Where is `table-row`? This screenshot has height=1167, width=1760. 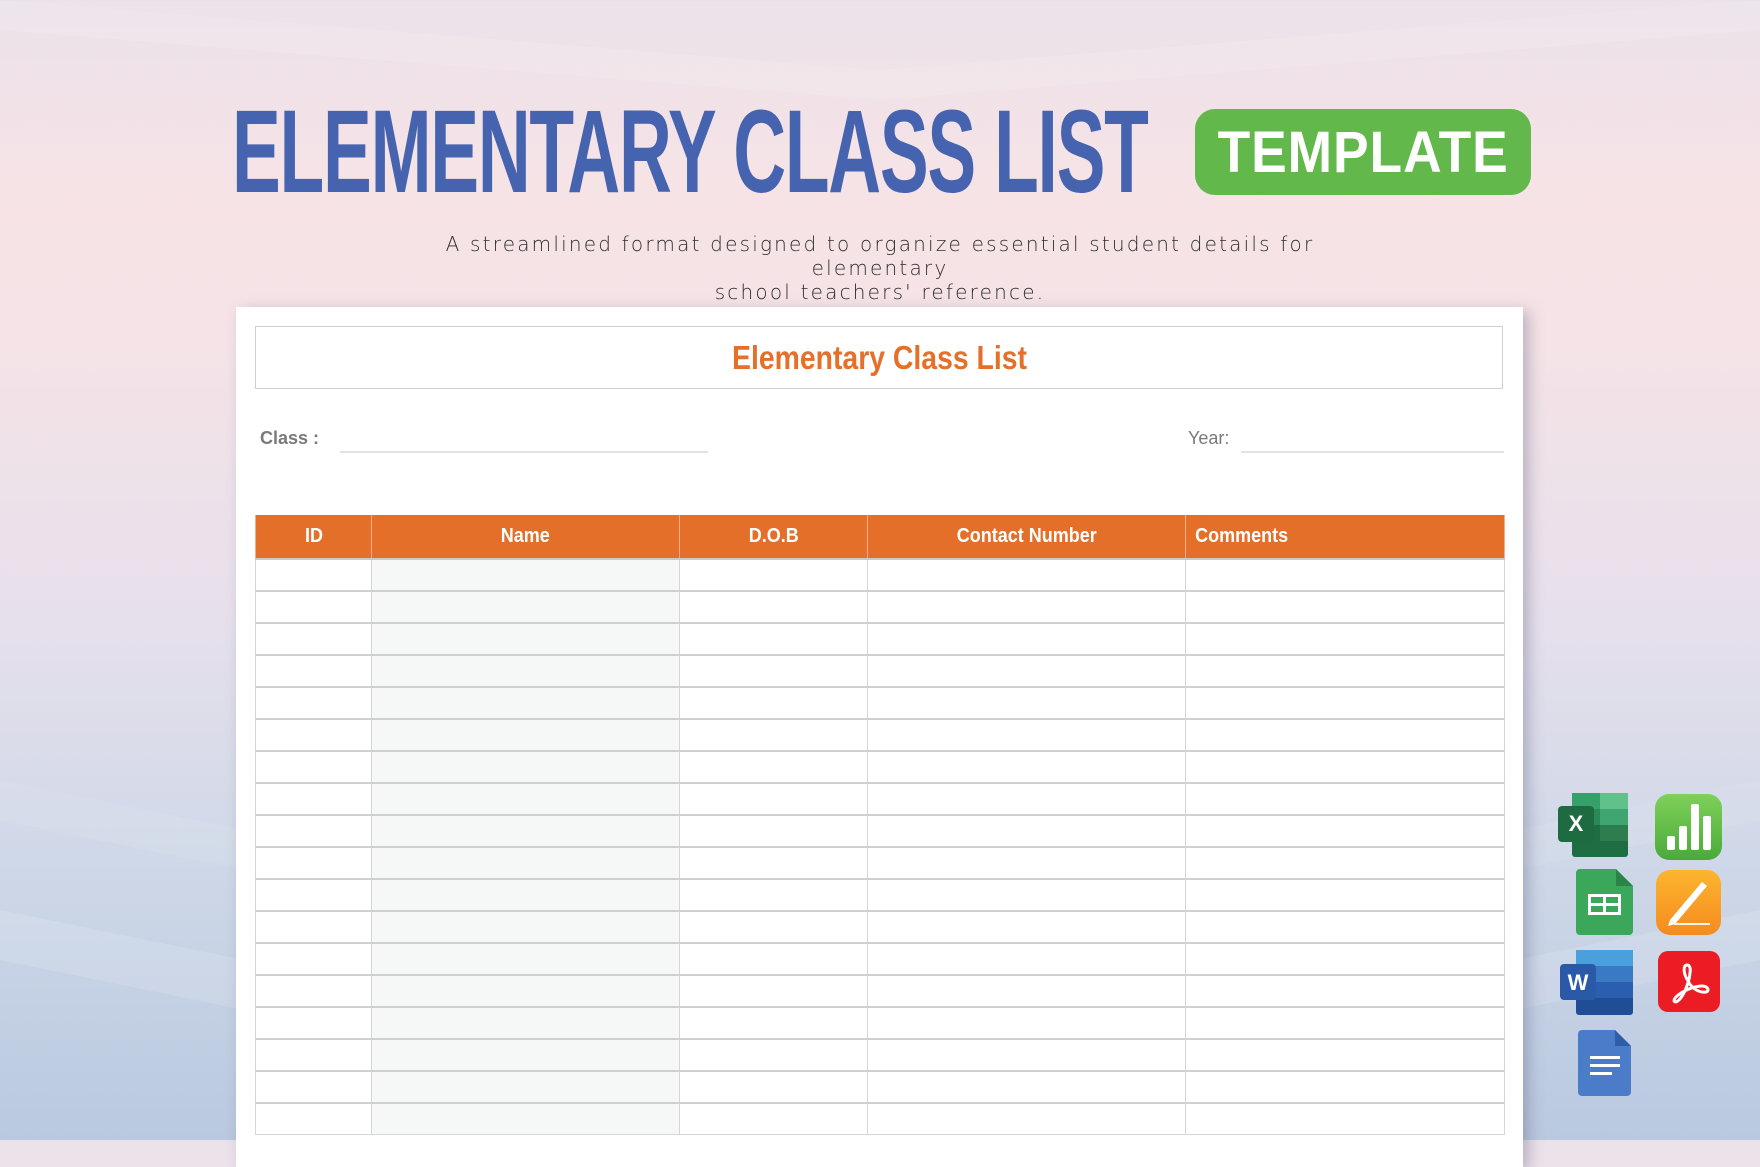
table-row is located at coordinates (880, 831).